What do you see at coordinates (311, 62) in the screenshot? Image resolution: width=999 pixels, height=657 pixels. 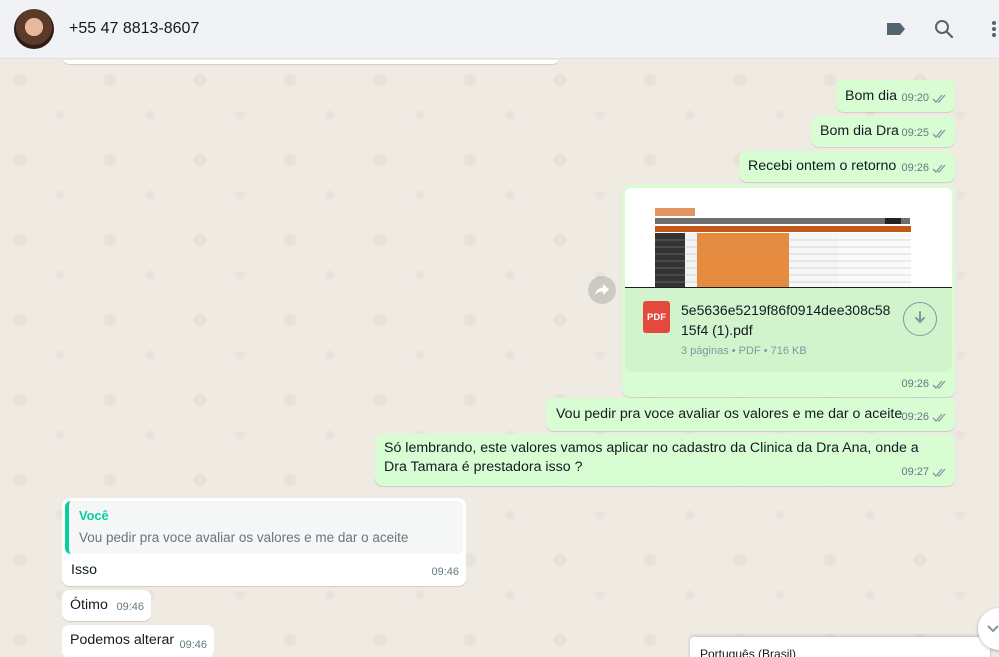 I see `previous-message-stub` at bounding box center [311, 62].